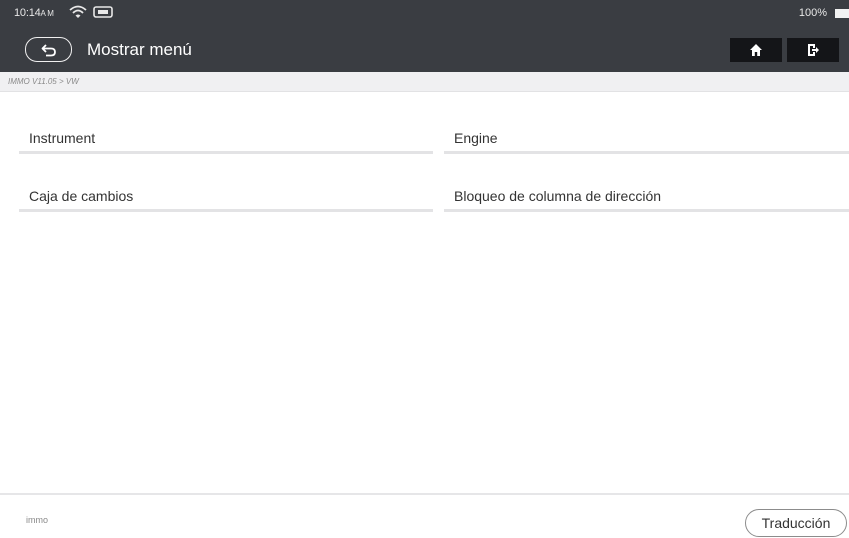 This screenshot has height=538, width=849. I want to click on exit-icon, so click(813, 50).